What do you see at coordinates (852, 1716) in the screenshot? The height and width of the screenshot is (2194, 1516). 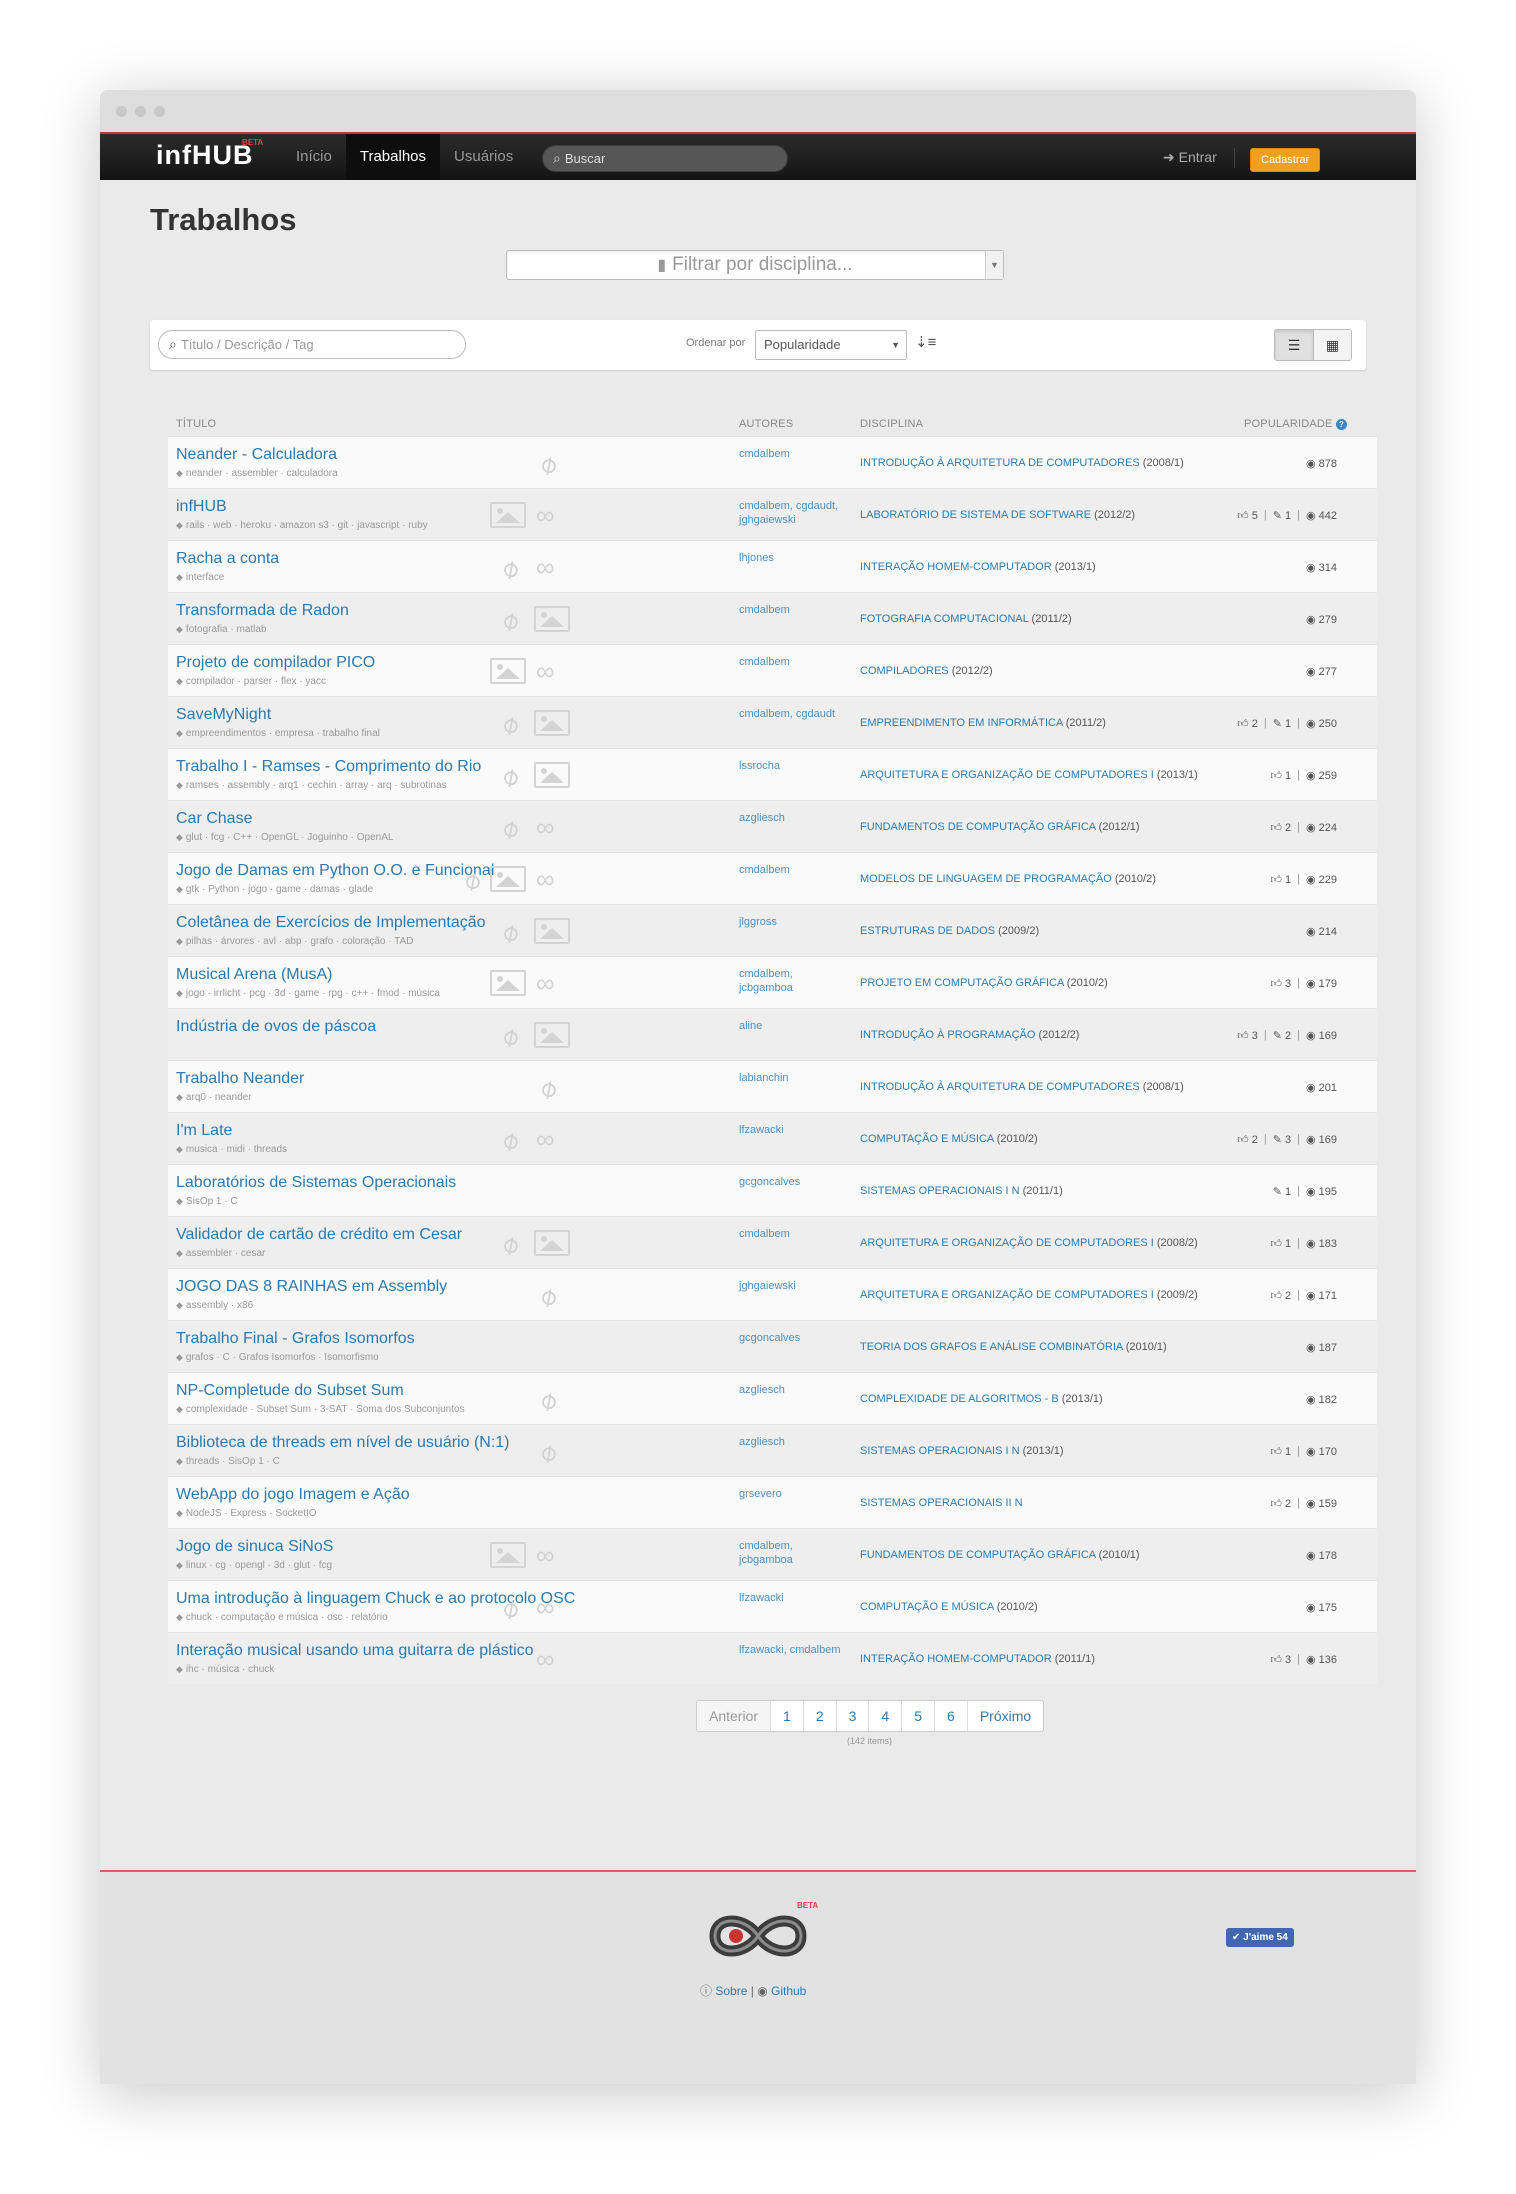 I see `pagination-page: 3` at bounding box center [852, 1716].